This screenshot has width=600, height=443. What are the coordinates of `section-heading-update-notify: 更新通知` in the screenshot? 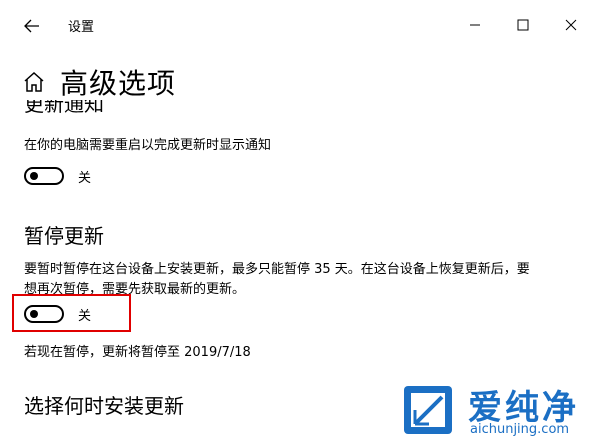 It's located at (64, 108).